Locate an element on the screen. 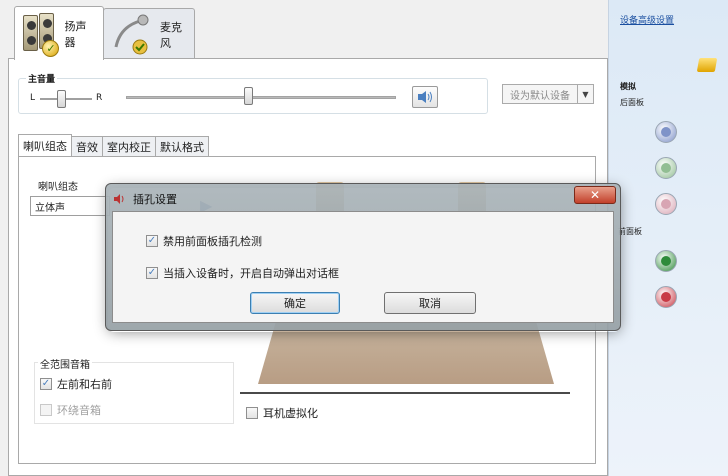  check-badge-icon: ✓ is located at coordinates (51, 48).